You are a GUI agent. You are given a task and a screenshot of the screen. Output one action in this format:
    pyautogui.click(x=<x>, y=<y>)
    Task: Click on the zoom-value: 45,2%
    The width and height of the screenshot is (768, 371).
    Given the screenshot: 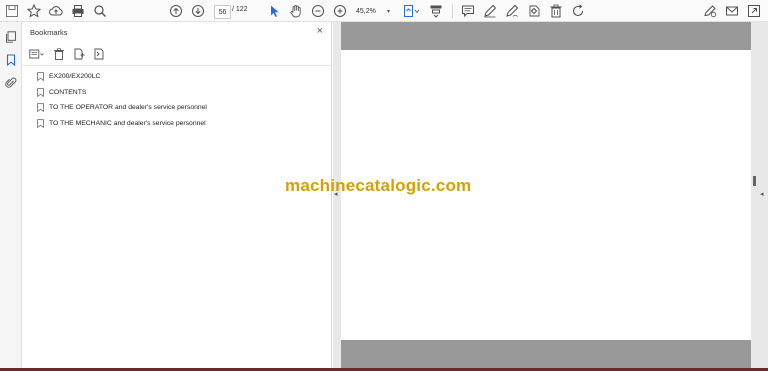 What is the action you would take?
    pyautogui.click(x=366, y=11)
    